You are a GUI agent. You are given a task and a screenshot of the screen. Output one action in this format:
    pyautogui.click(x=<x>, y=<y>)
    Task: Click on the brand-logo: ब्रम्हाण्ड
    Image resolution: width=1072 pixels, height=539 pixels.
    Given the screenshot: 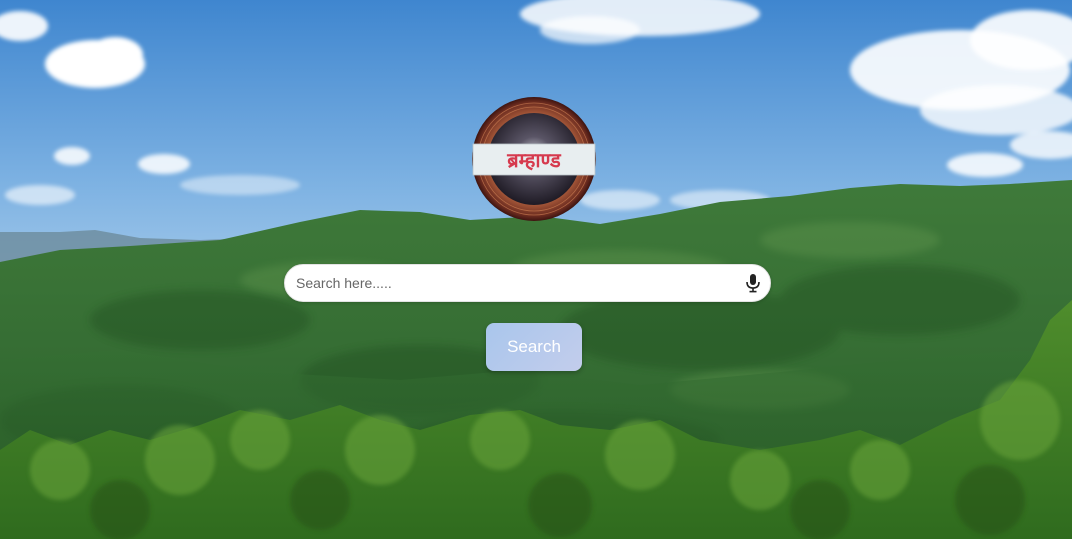 What is the action you would take?
    pyautogui.click(x=534, y=159)
    